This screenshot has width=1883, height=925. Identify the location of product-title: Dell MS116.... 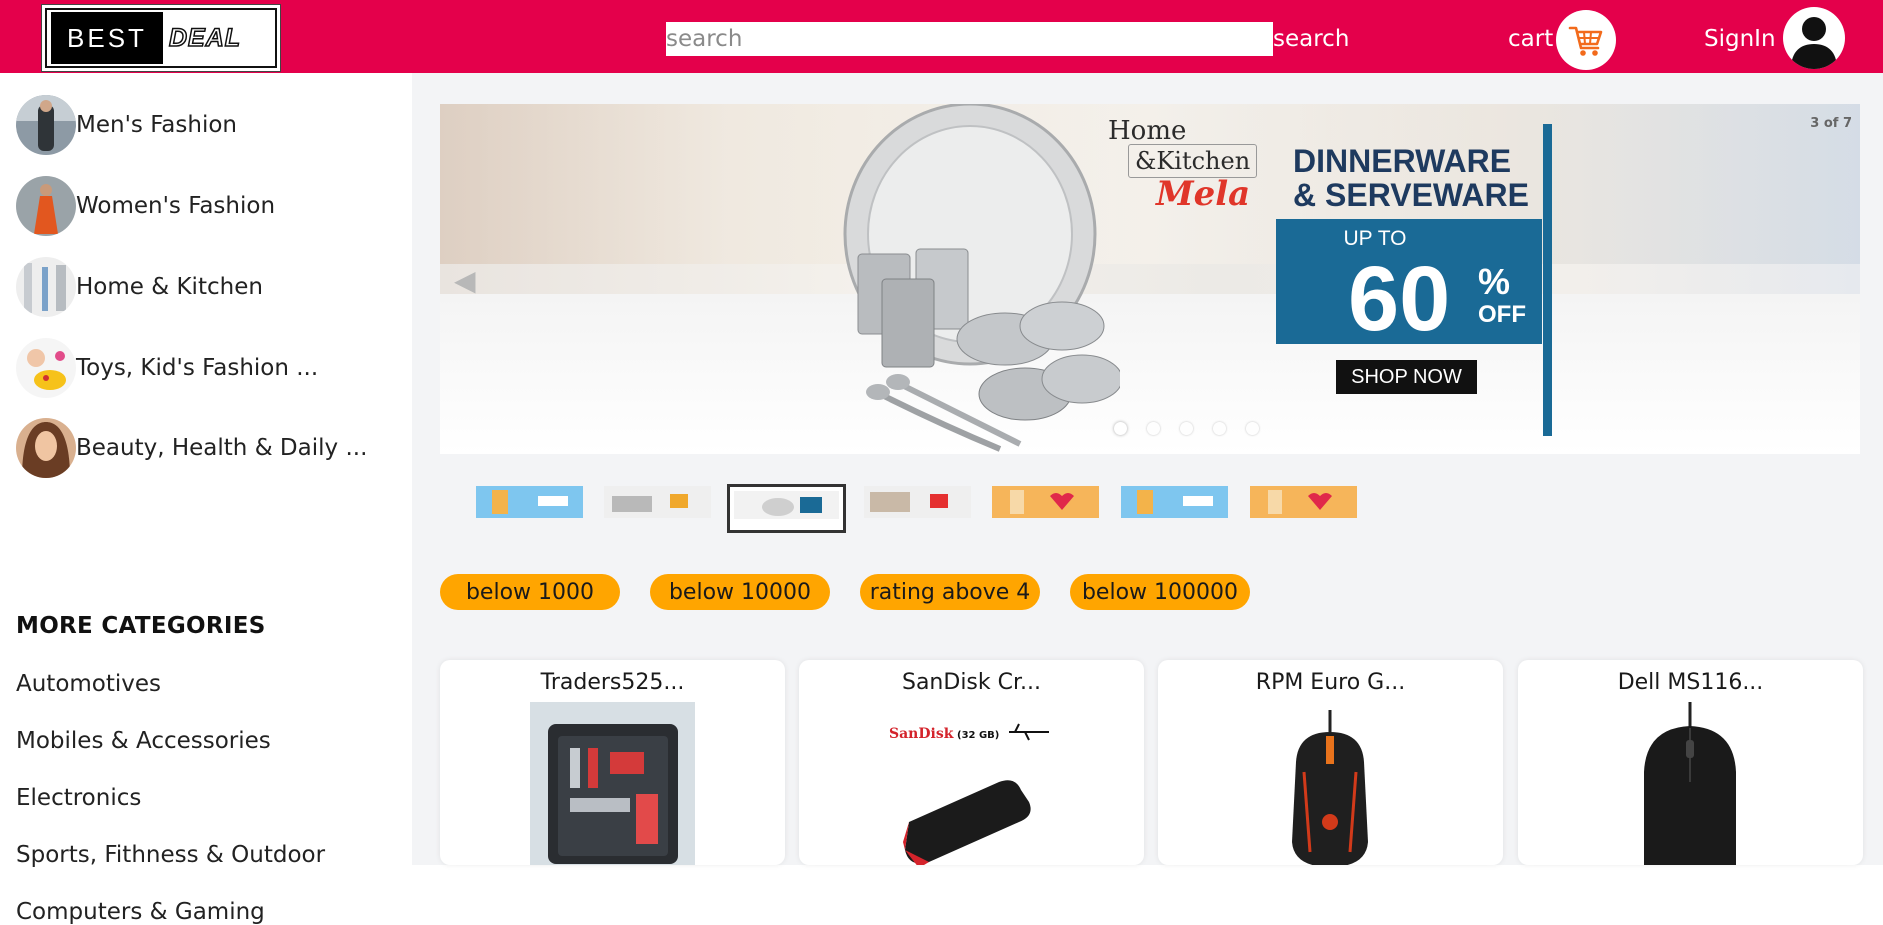
(1690, 682).